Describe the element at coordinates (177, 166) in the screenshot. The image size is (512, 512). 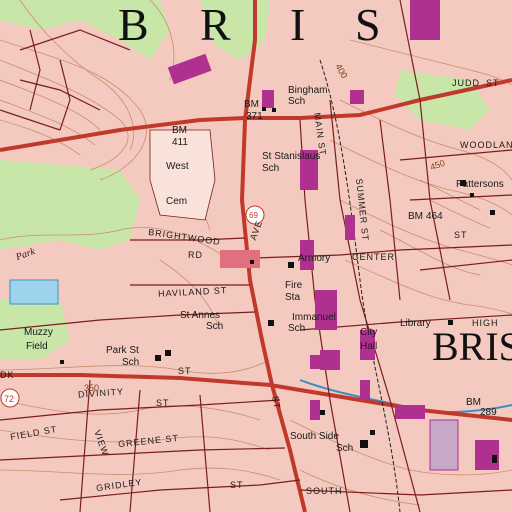
I see `label-west: West` at that location.